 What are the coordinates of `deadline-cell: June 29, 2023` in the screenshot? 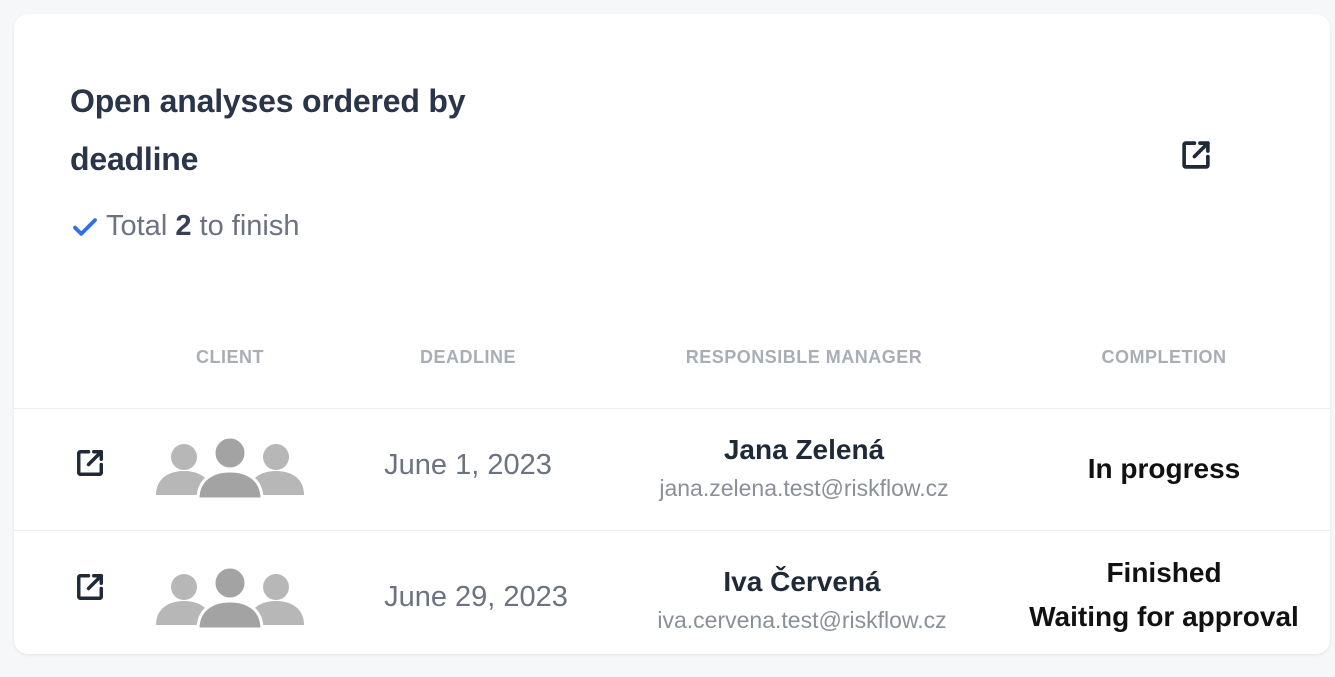 It's located at (476, 597).